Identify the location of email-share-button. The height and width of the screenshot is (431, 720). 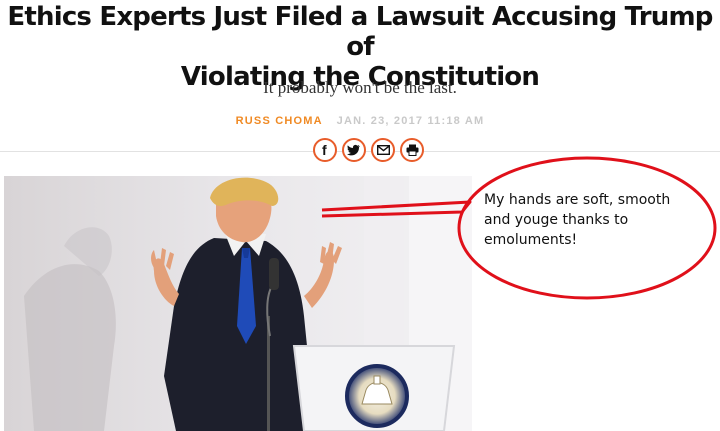
(383, 150).